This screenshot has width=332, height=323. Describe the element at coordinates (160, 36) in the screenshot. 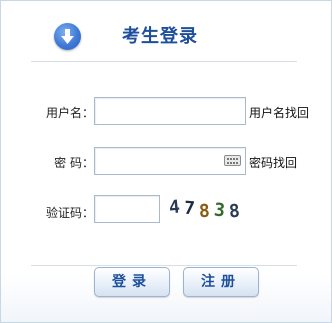

I see `page-title: 考生登录` at that location.